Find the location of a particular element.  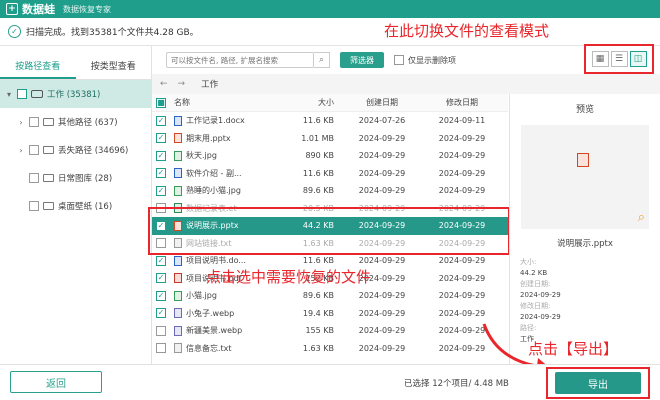

tree-item-daily-gallery: 日常图库 (28) is located at coordinates (75, 178).